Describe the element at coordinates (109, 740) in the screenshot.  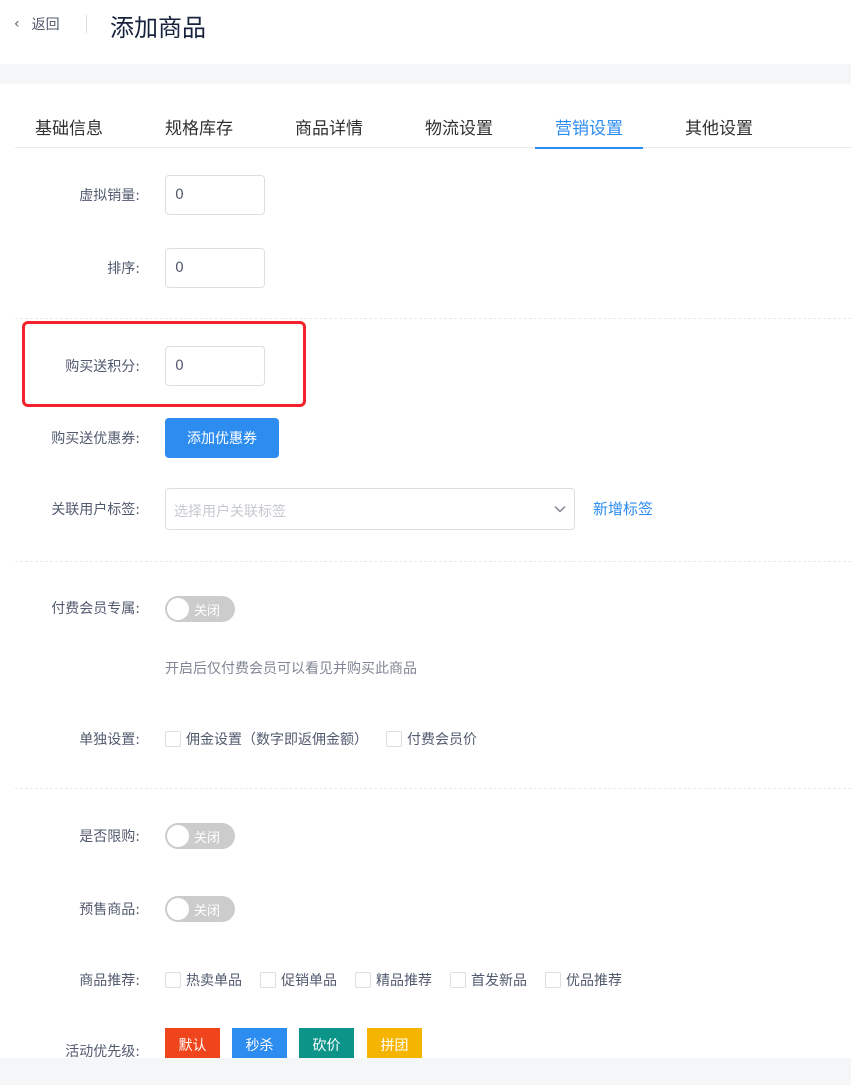
I see `separate-settings-label: 单独设置:` at that location.